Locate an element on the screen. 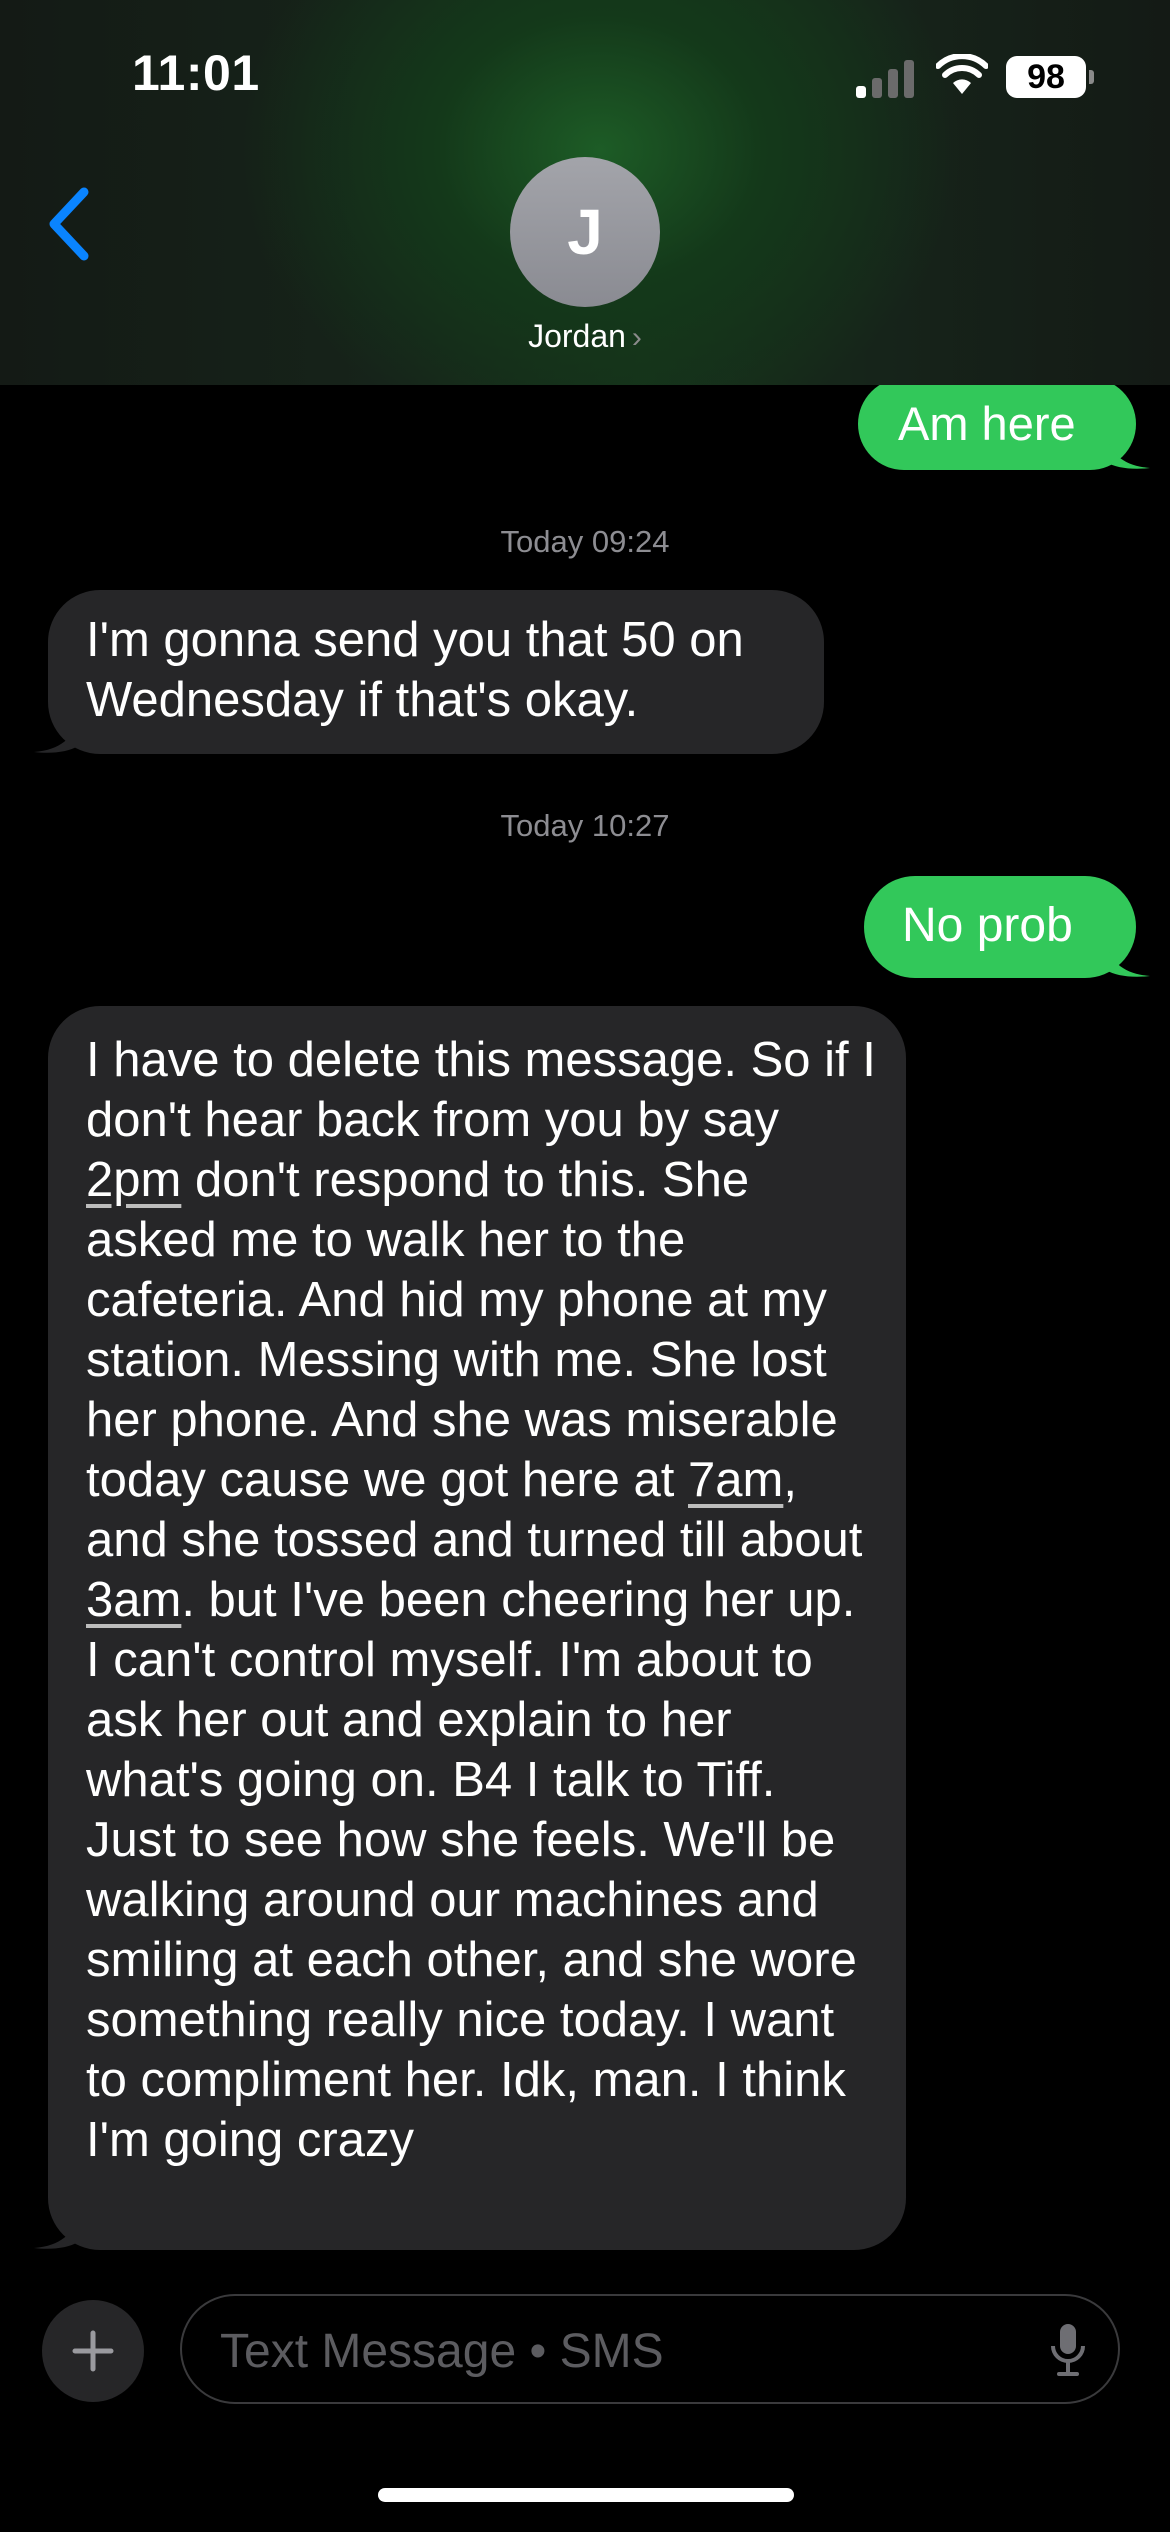 This screenshot has height=2532, width=1170. timestamp: Today 09:24 is located at coordinates (585, 541).